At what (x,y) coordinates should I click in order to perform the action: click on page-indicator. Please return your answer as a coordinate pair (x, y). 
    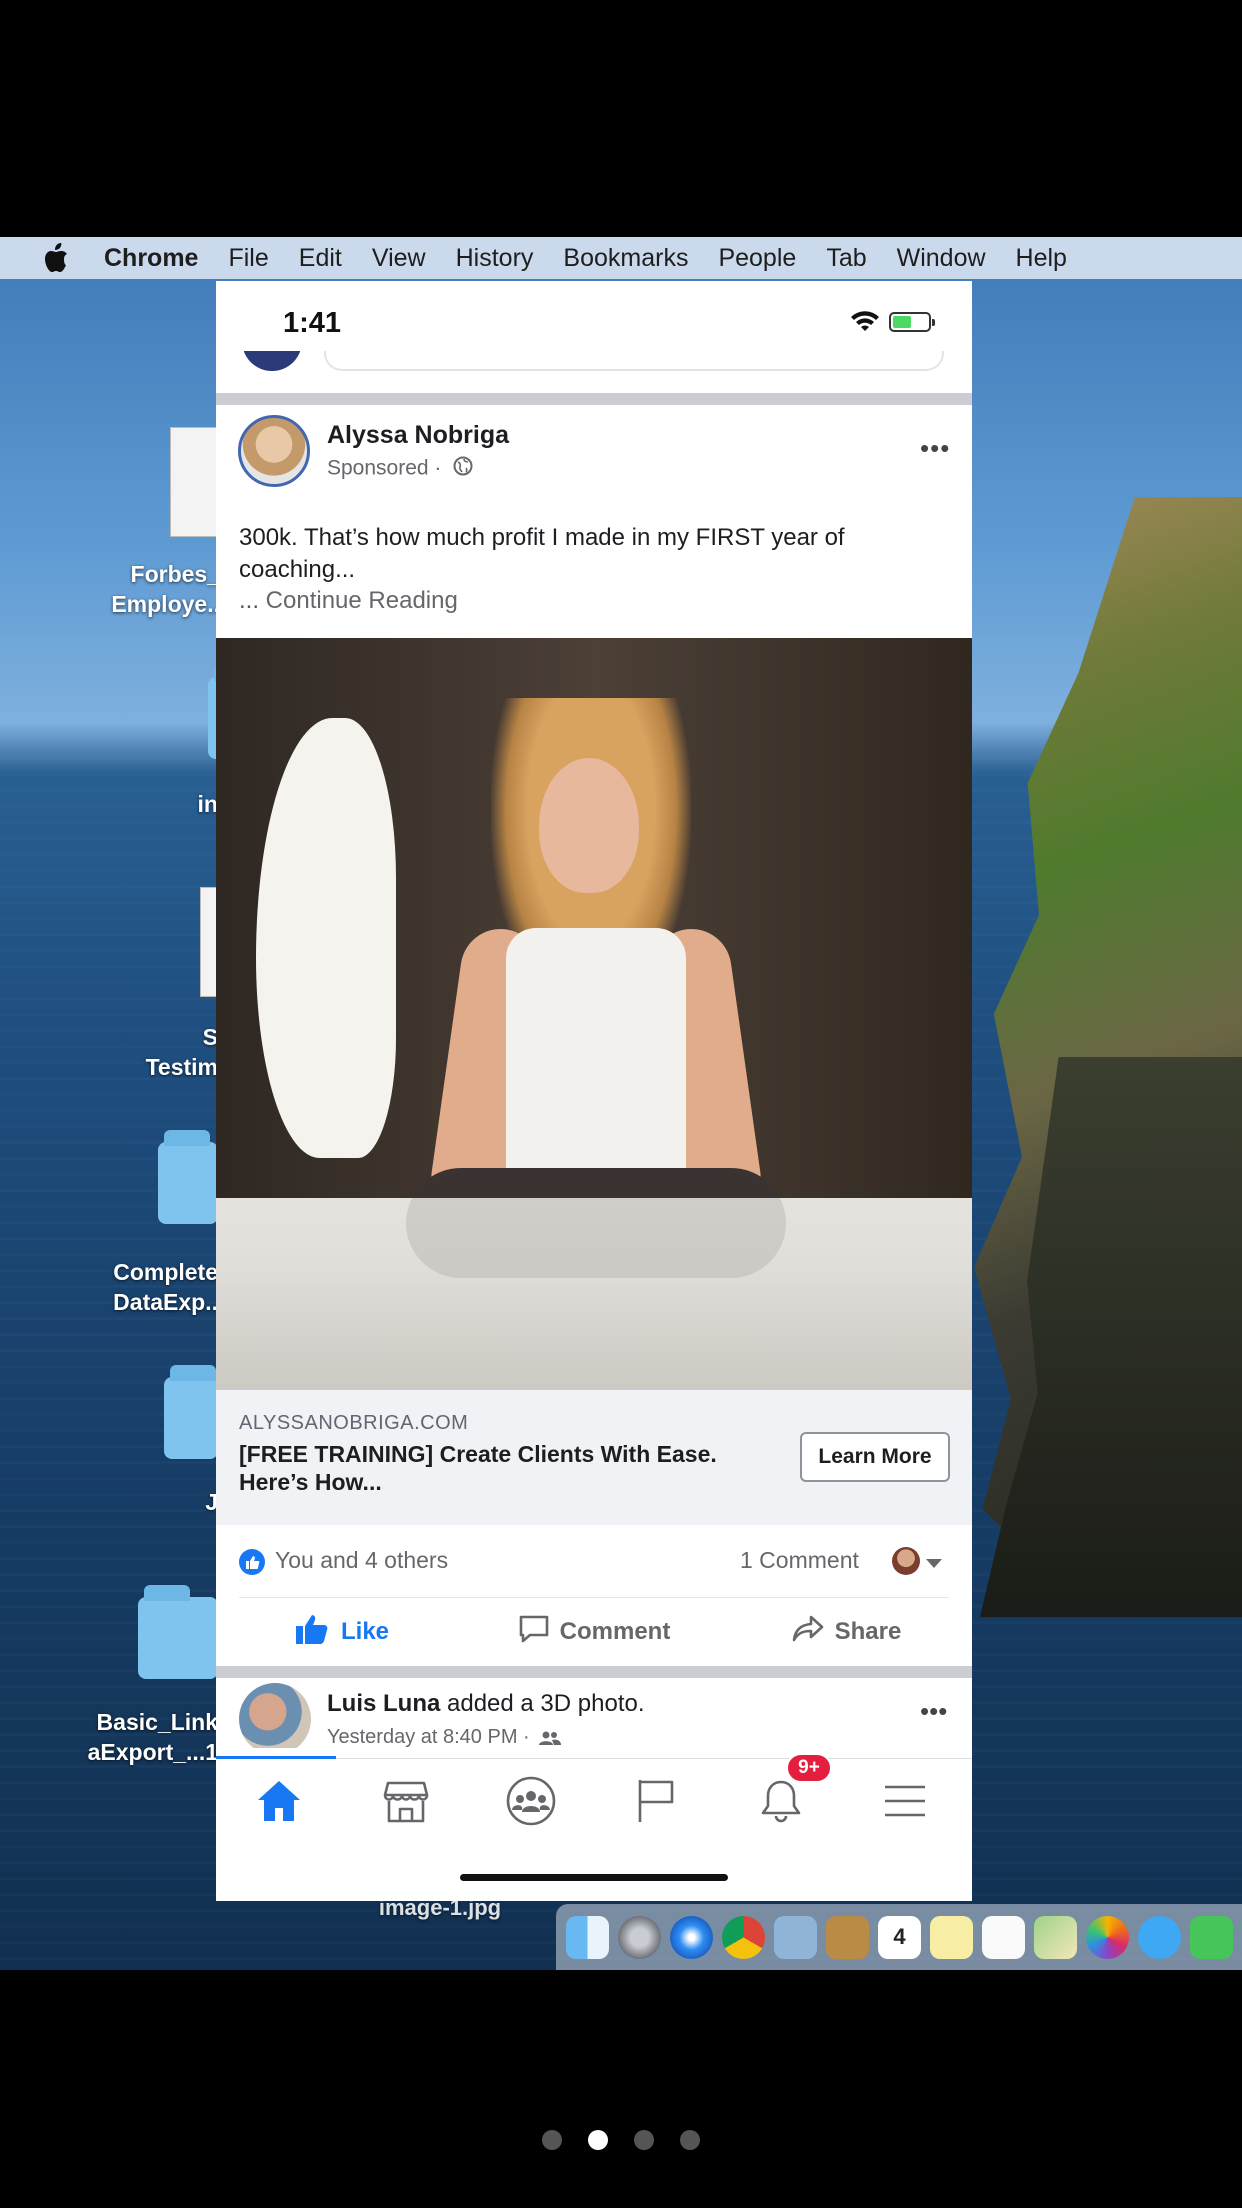
    Looking at the image, I should click on (621, 2142).